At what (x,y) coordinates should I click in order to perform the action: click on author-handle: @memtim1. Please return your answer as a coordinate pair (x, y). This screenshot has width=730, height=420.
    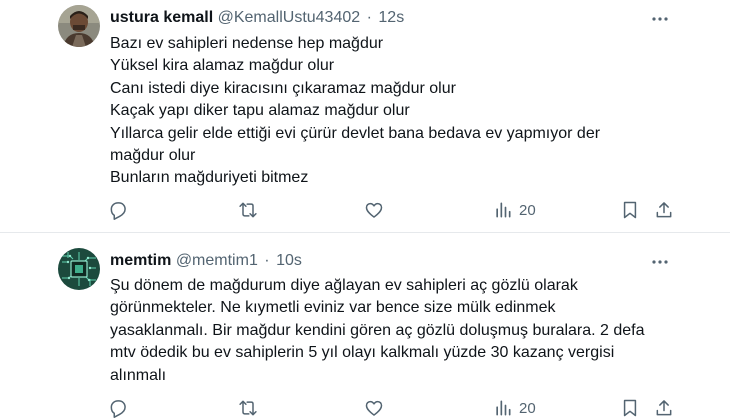
    Looking at the image, I should click on (217, 260).